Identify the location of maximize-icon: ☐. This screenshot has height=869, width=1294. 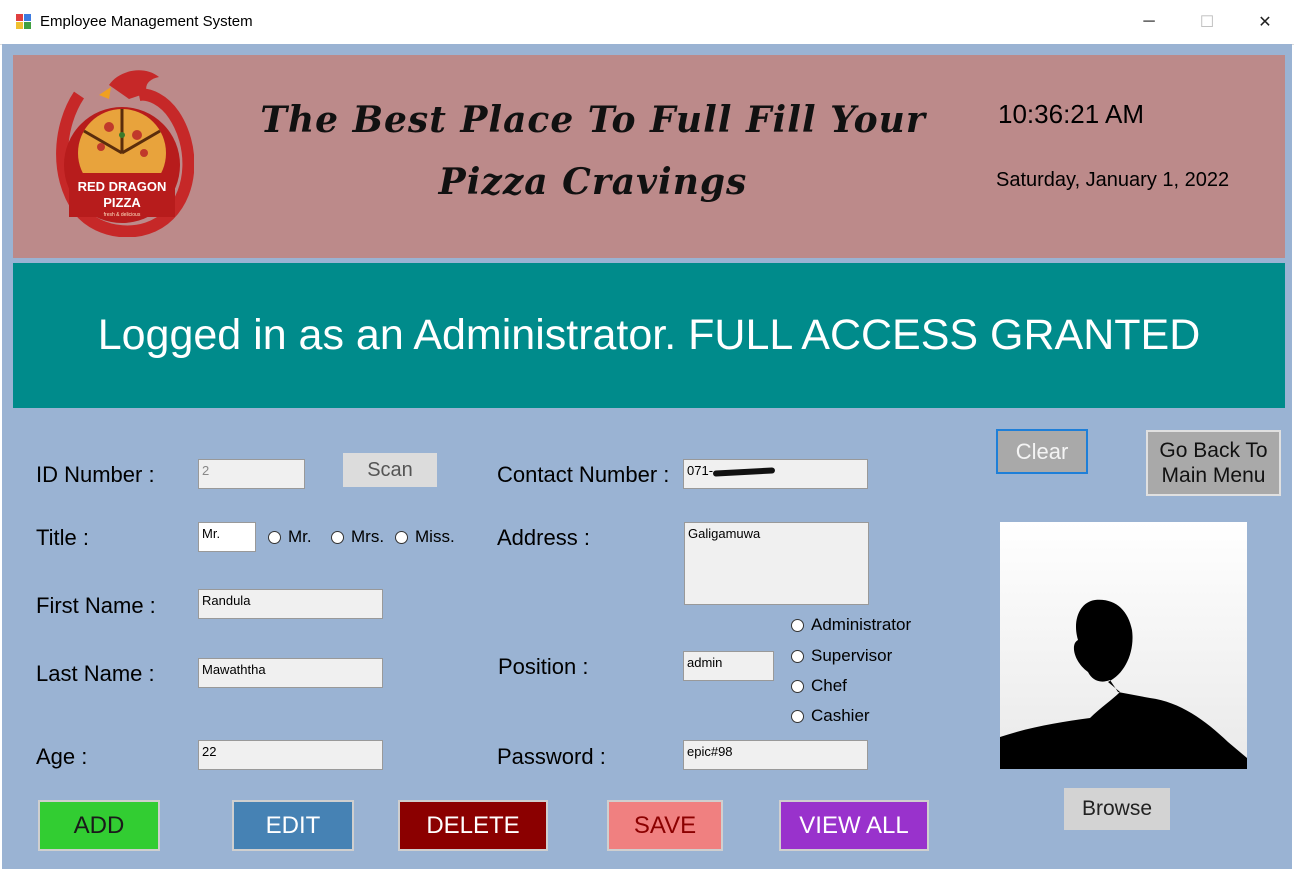
(1207, 22).